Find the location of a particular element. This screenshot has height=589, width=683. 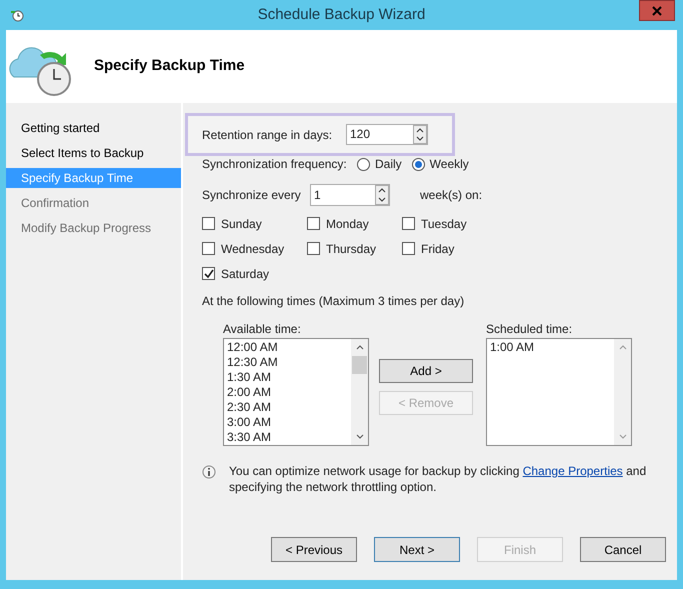

radio-option: Daily is located at coordinates (379, 164).